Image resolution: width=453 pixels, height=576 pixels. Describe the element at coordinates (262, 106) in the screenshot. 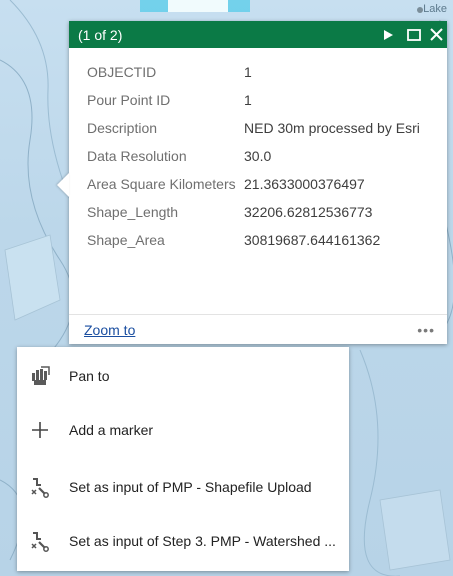

I see `attribute-row: Pour Point ID 1` at that location.